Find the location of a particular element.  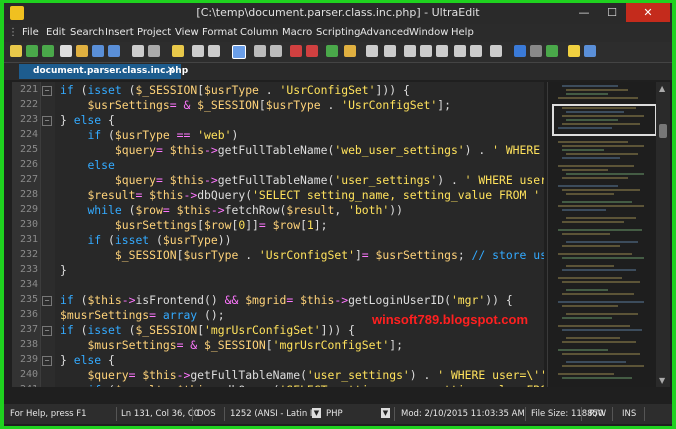

code-line: 233 } is located at coordinates (278, 270).